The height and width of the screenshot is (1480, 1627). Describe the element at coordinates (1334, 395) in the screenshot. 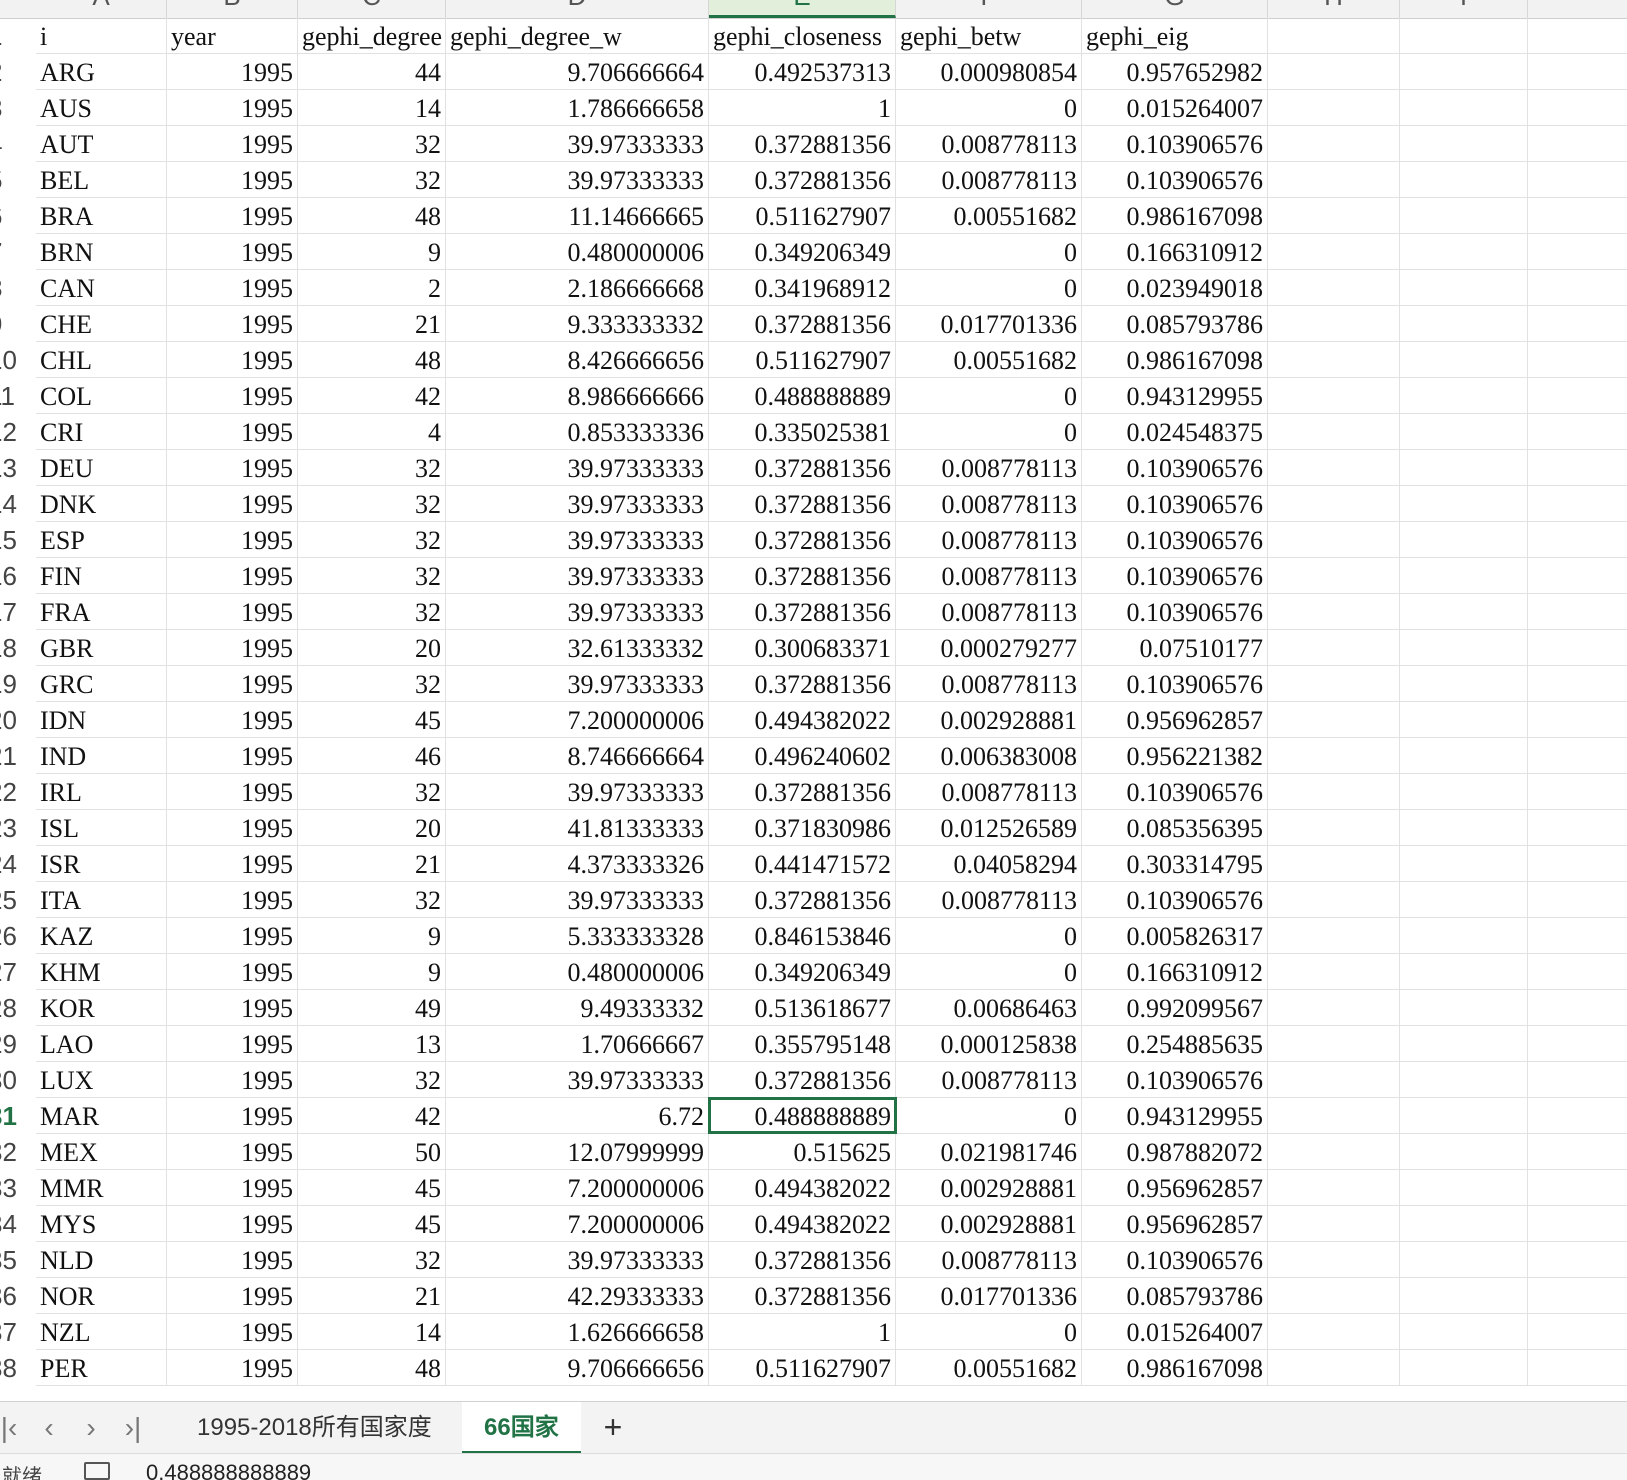

I see `cell-H11` at that location.